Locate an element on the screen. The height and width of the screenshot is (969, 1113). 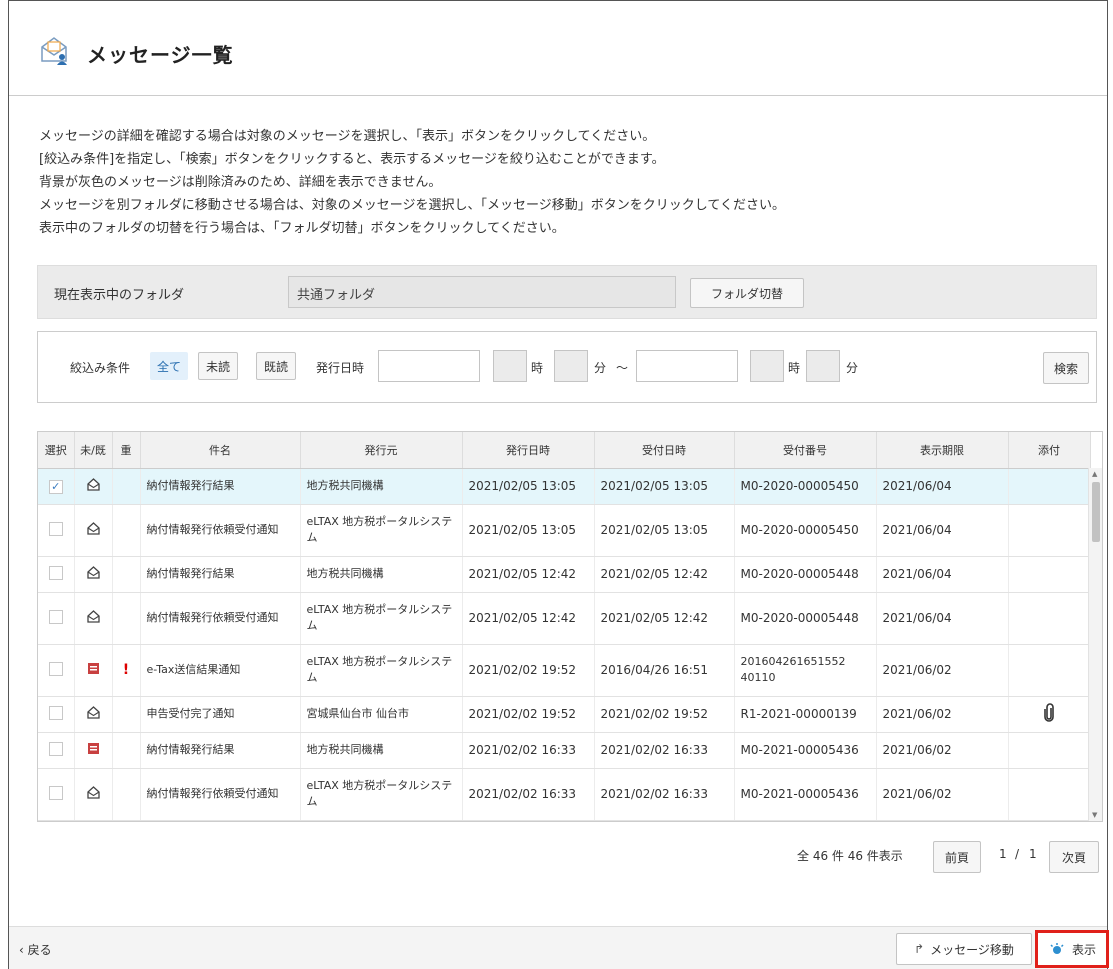
col-important: 重 is located at coordinates (126, 450).